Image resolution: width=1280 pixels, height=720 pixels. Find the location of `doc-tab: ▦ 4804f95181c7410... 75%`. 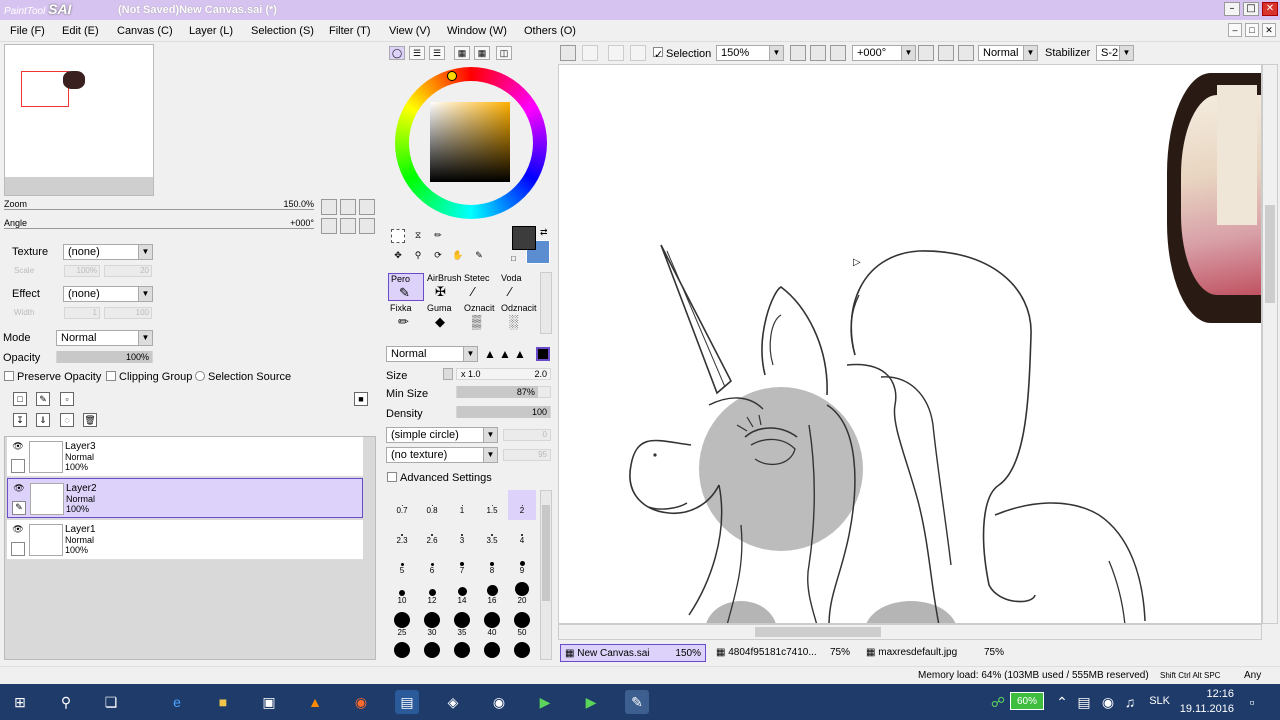

doc-tab: ▦ 4804f95181c7410... 75% is located at coordinates (782, 653).